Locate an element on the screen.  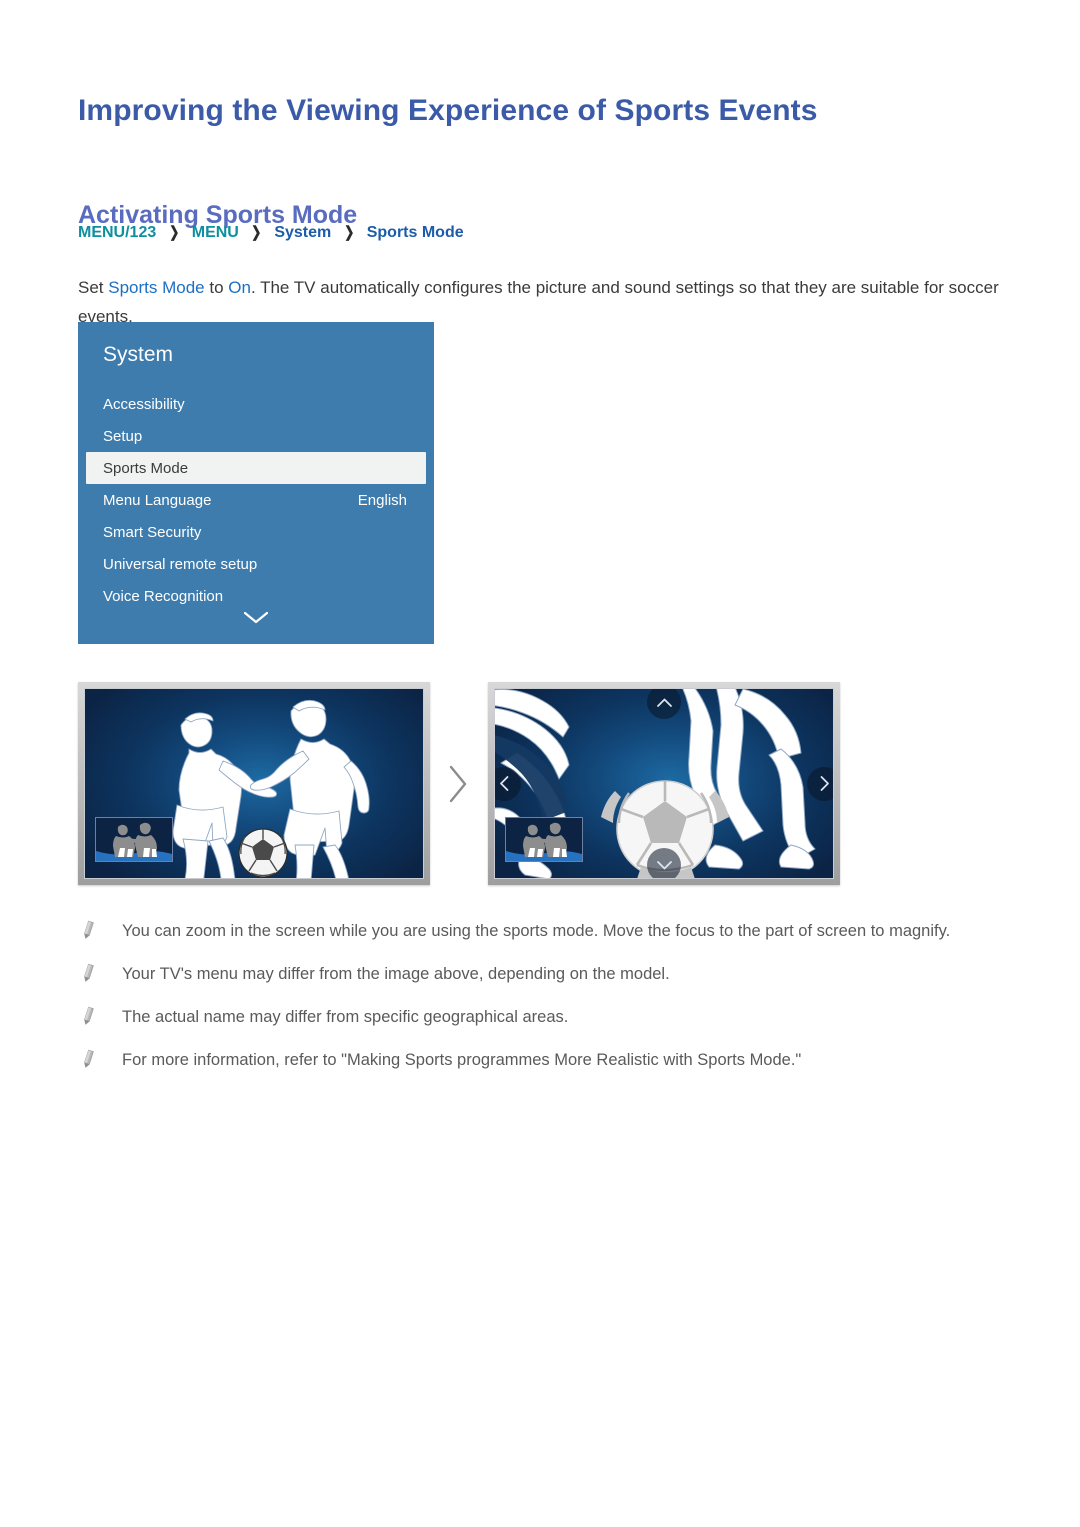
menu-item-smart-security: Smart Security is located at coordinates (256, 532).